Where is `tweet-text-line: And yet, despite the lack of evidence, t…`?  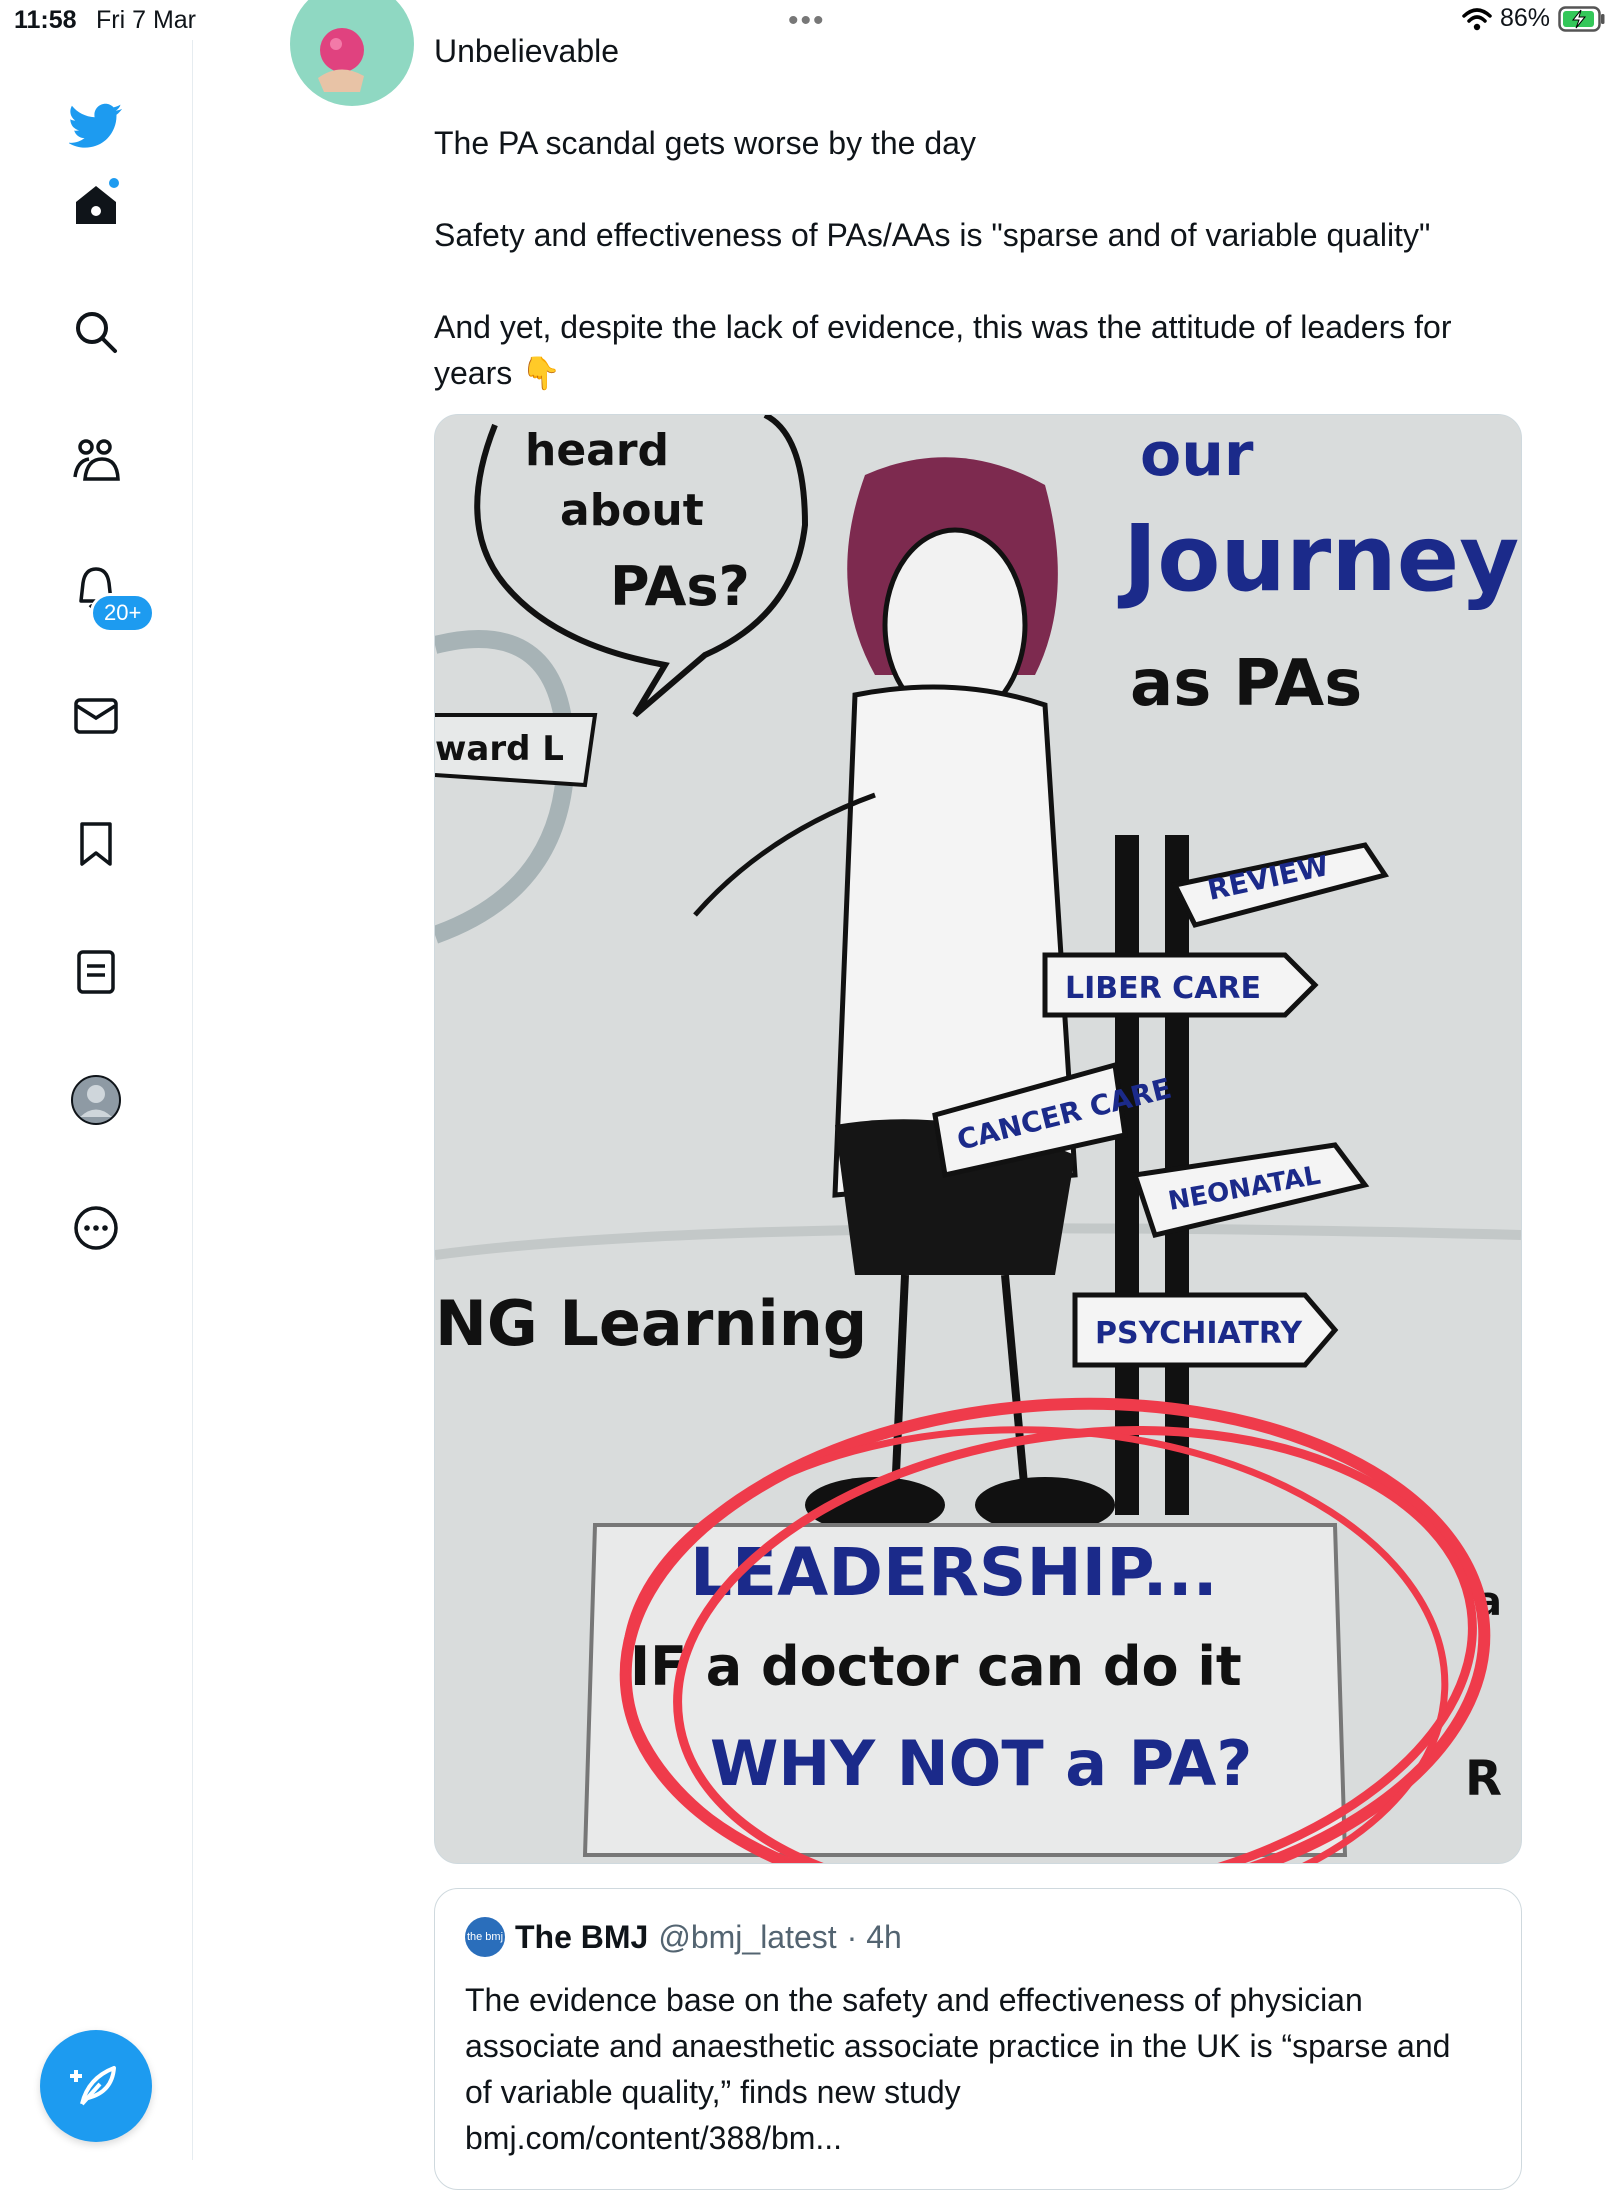 tweet-text-line: And yet, despite the lack of evidence, t… is located at coordinates (943, 350).